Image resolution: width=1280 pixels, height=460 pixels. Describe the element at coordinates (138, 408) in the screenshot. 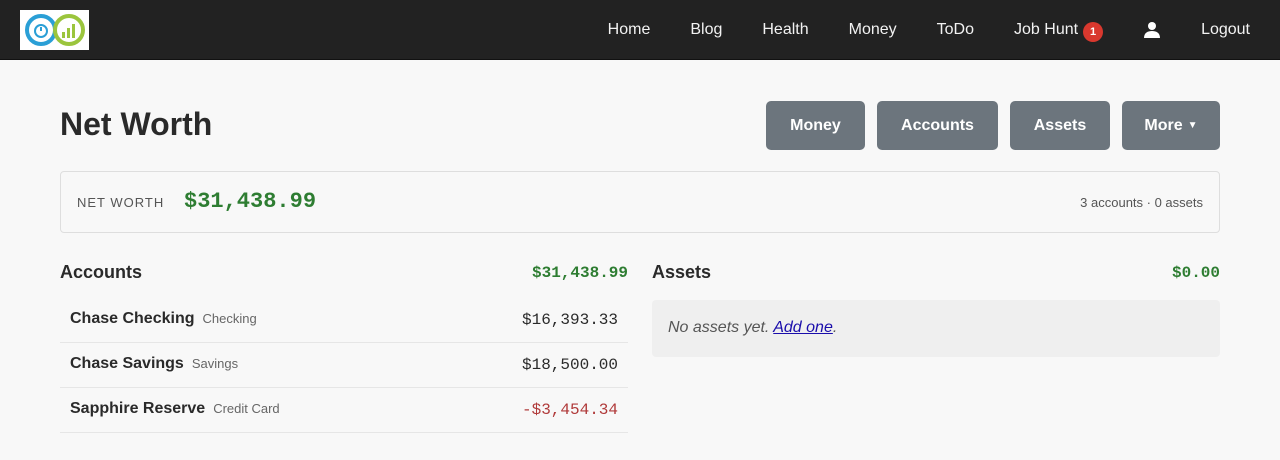

I see `account-name: Sapphire Reserve` at that location.